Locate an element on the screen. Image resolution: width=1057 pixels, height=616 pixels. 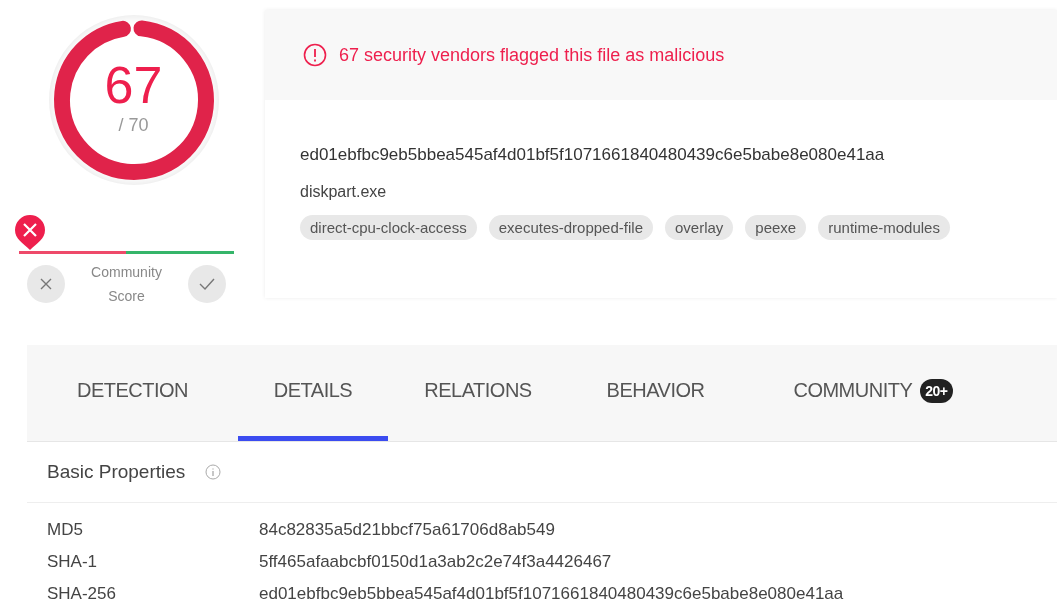
tab: BEHAVIOR is located at coordinates (655, 393).